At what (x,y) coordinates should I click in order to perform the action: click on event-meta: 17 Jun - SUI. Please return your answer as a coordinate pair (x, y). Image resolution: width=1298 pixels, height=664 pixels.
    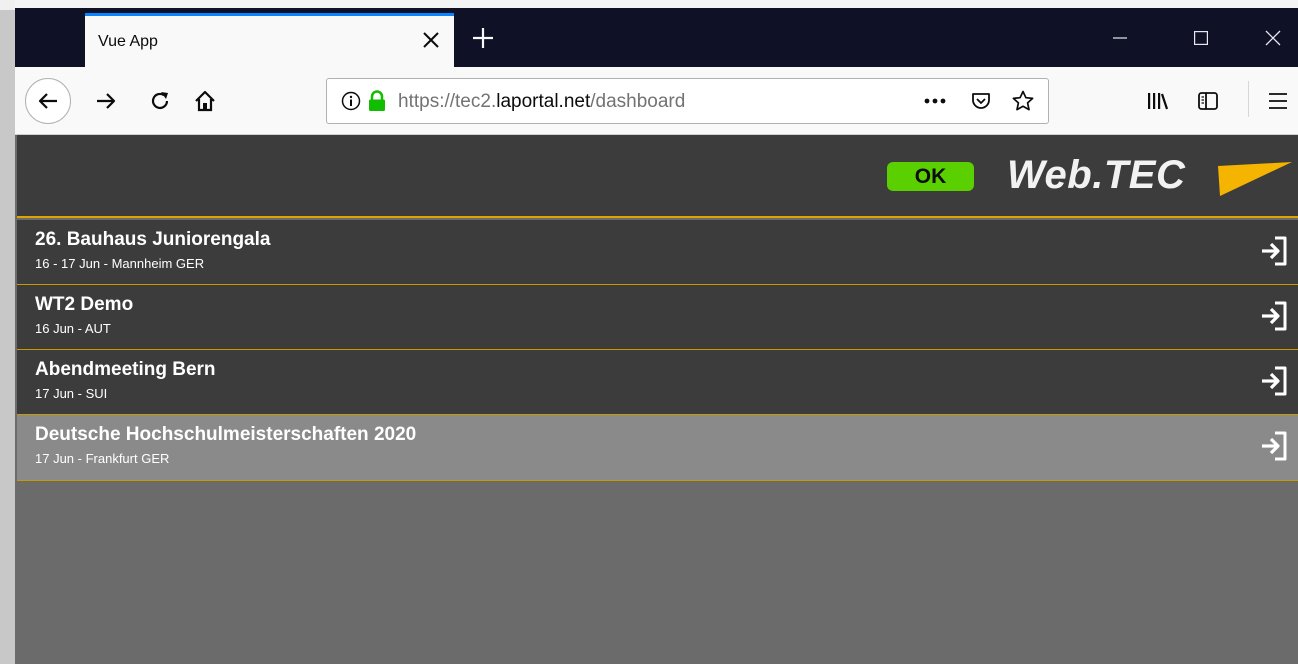
    Looking at the image, I should click on (71, 393).